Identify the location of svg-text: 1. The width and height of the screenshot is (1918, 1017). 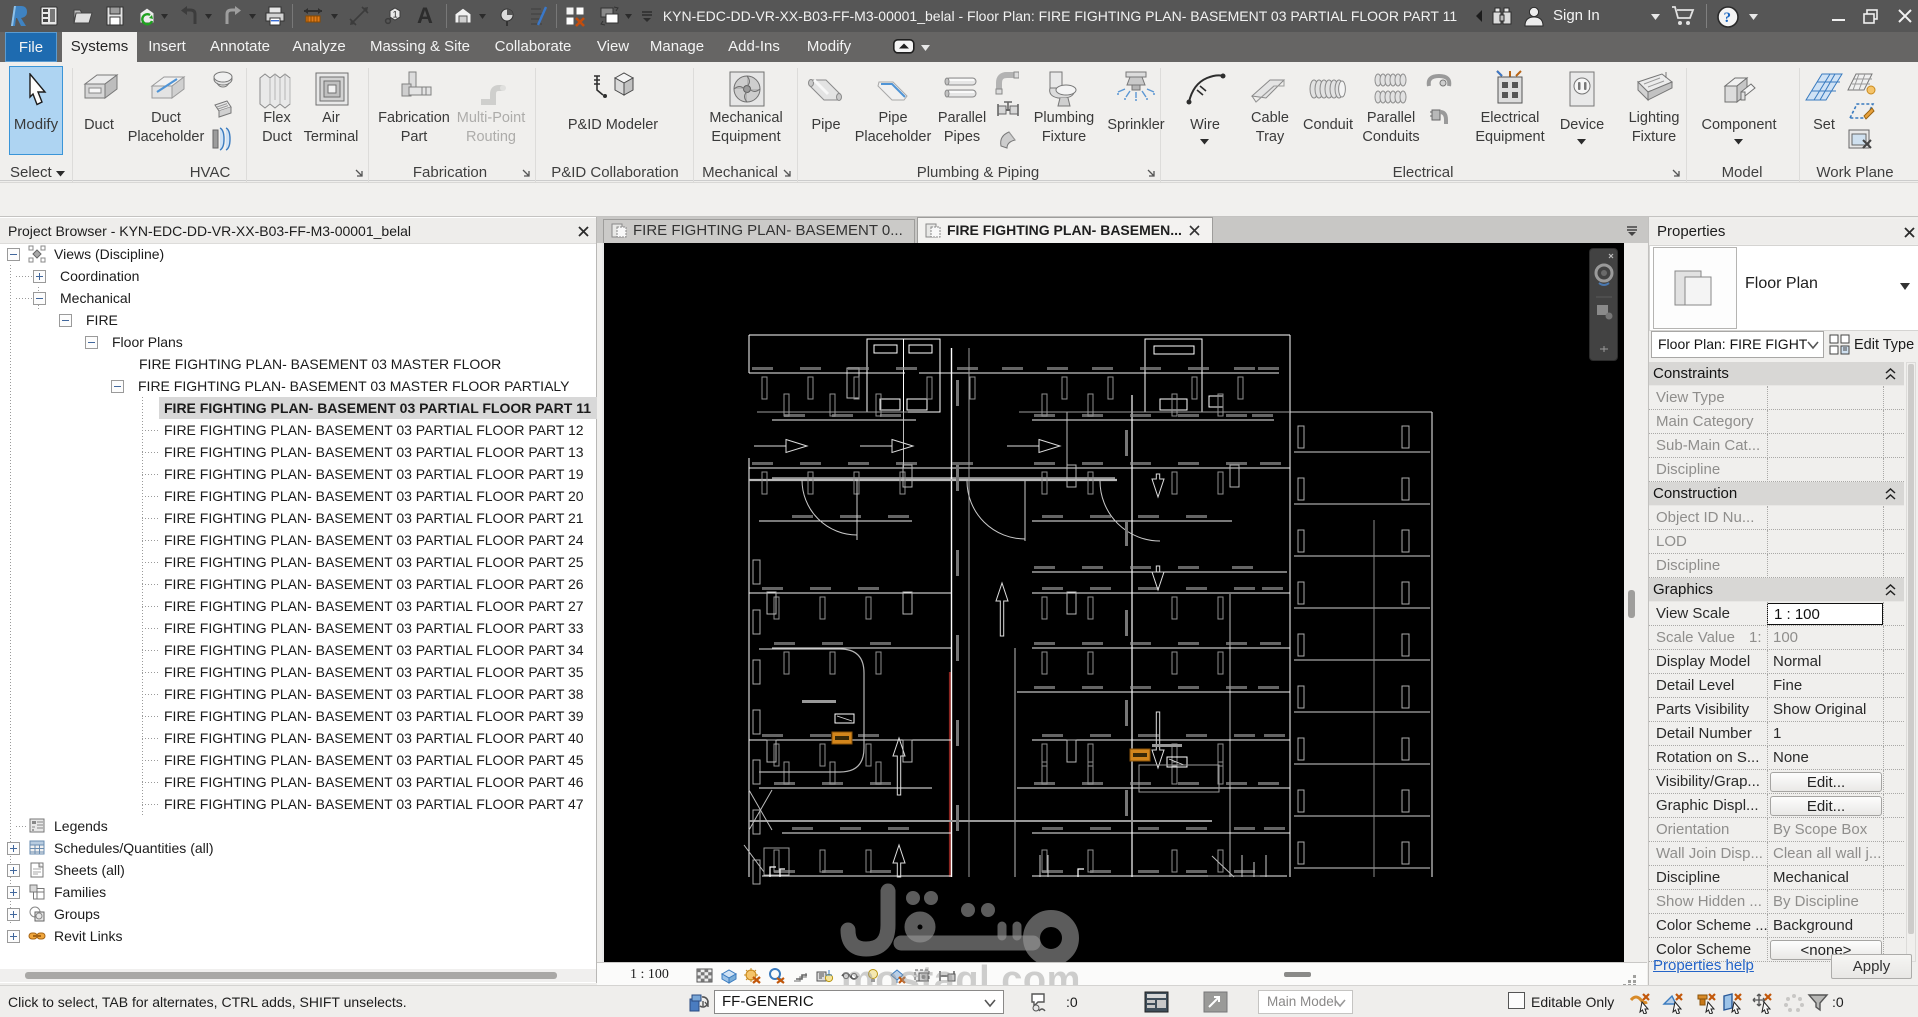
(395, 15).